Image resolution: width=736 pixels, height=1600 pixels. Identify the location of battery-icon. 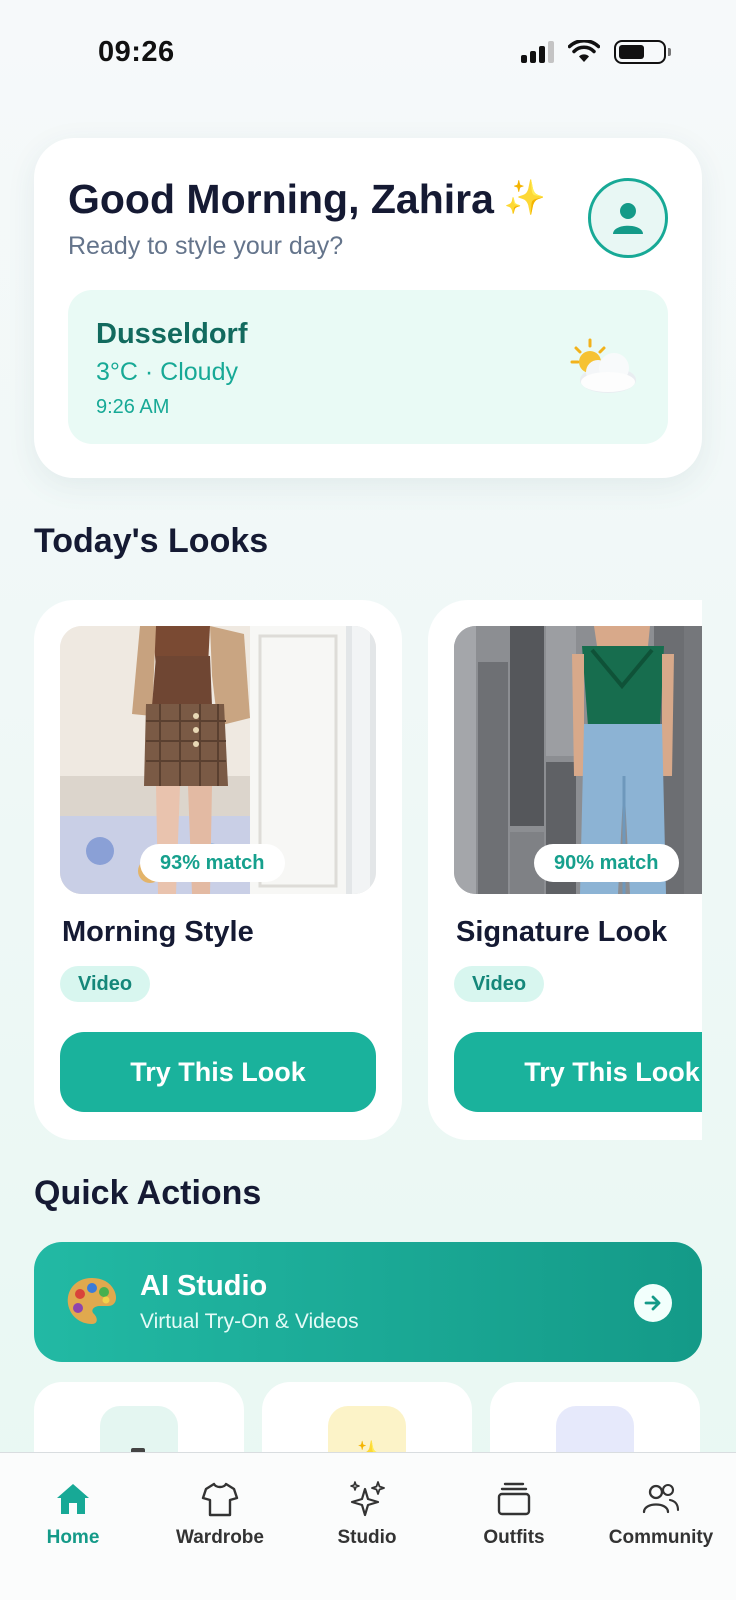
(642, 52).